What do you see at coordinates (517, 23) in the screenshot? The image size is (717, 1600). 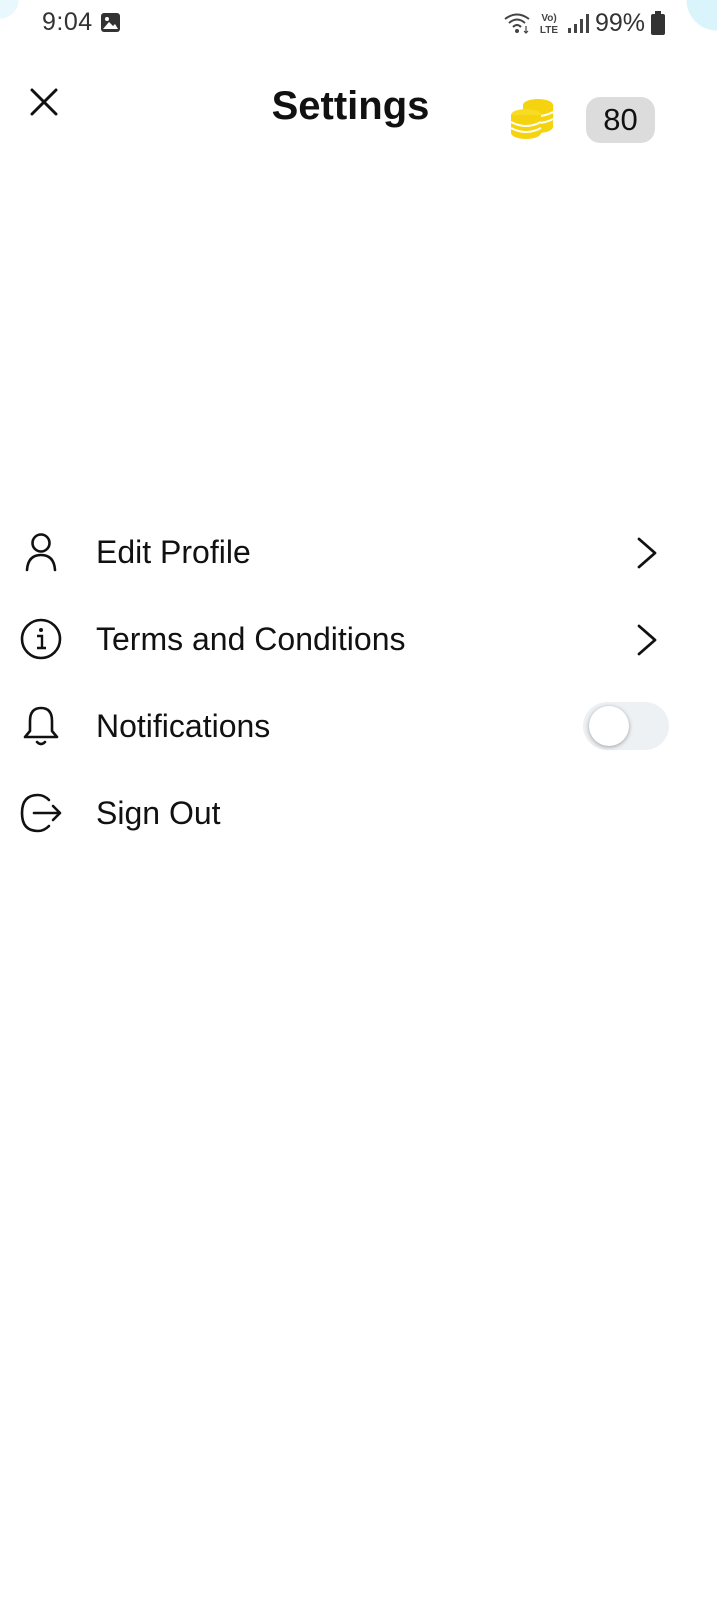 I see `wifi-icon` at bounding box center [517, 23].